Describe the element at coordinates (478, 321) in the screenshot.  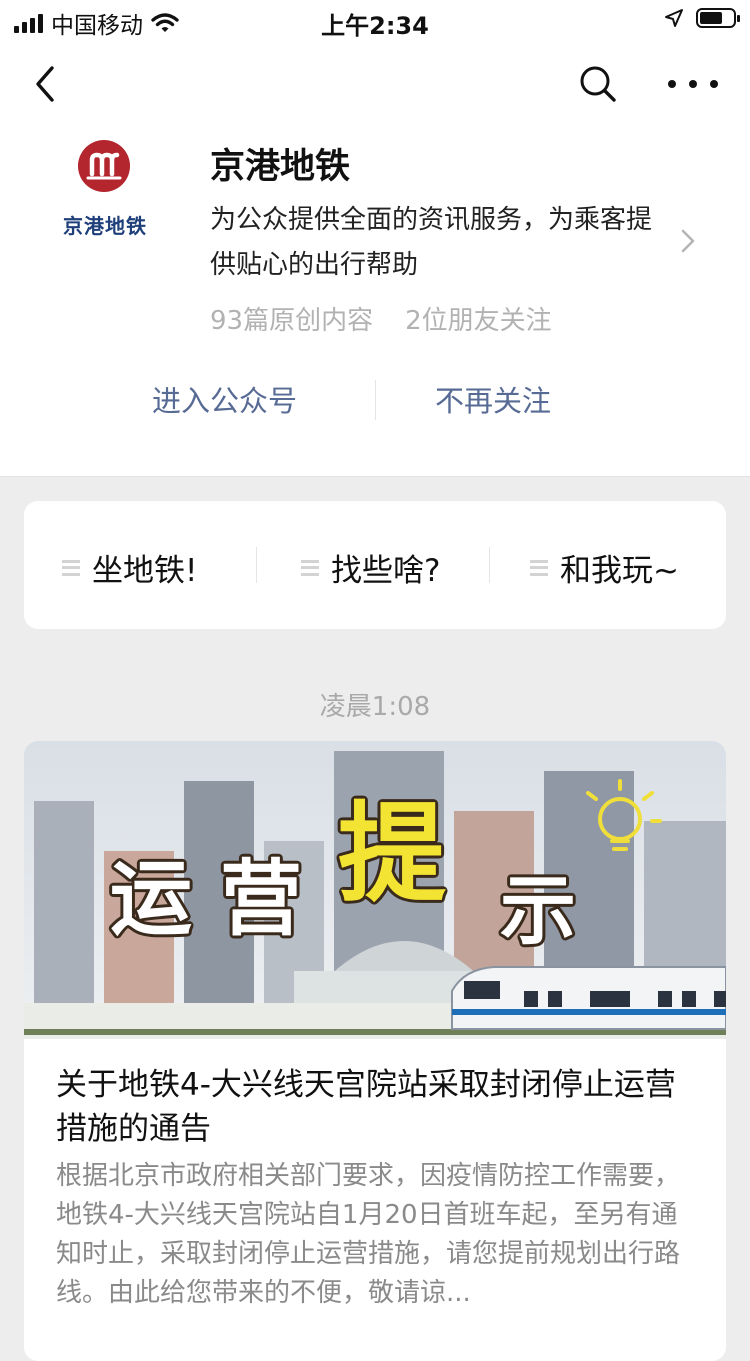
I see `friends-following: 2位朋友关注` at that location.